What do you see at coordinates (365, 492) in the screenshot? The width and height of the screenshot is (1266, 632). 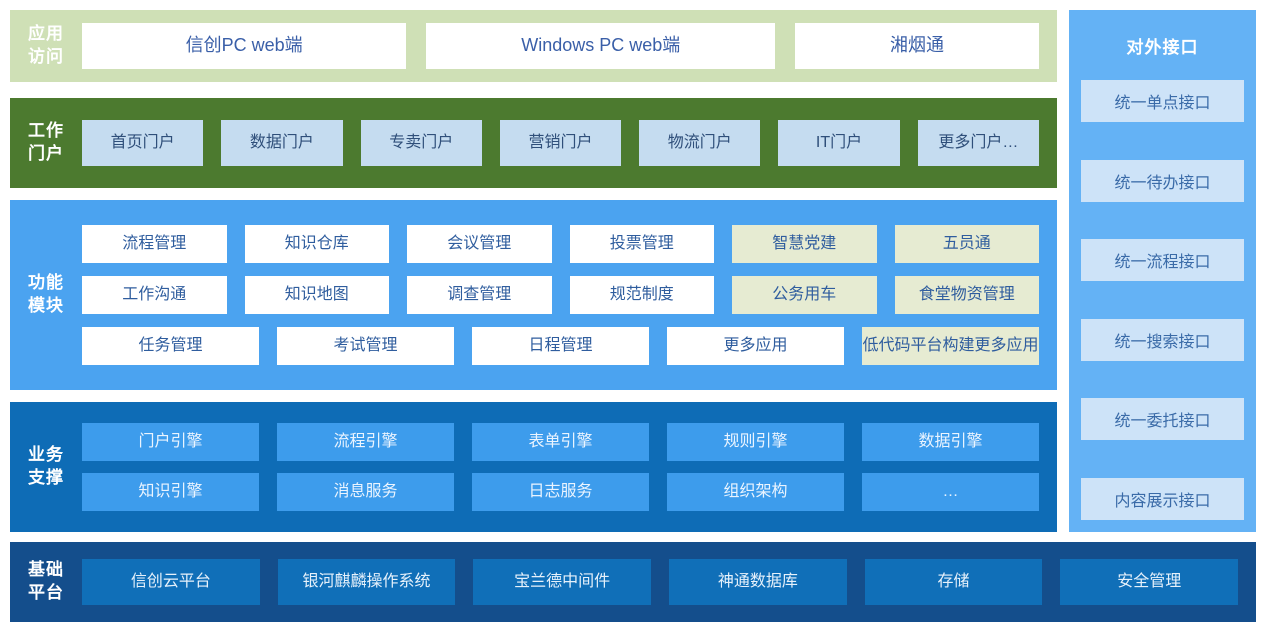 I see `business-support-card-1-1: 消息服务` at bounding box center [365, 492].